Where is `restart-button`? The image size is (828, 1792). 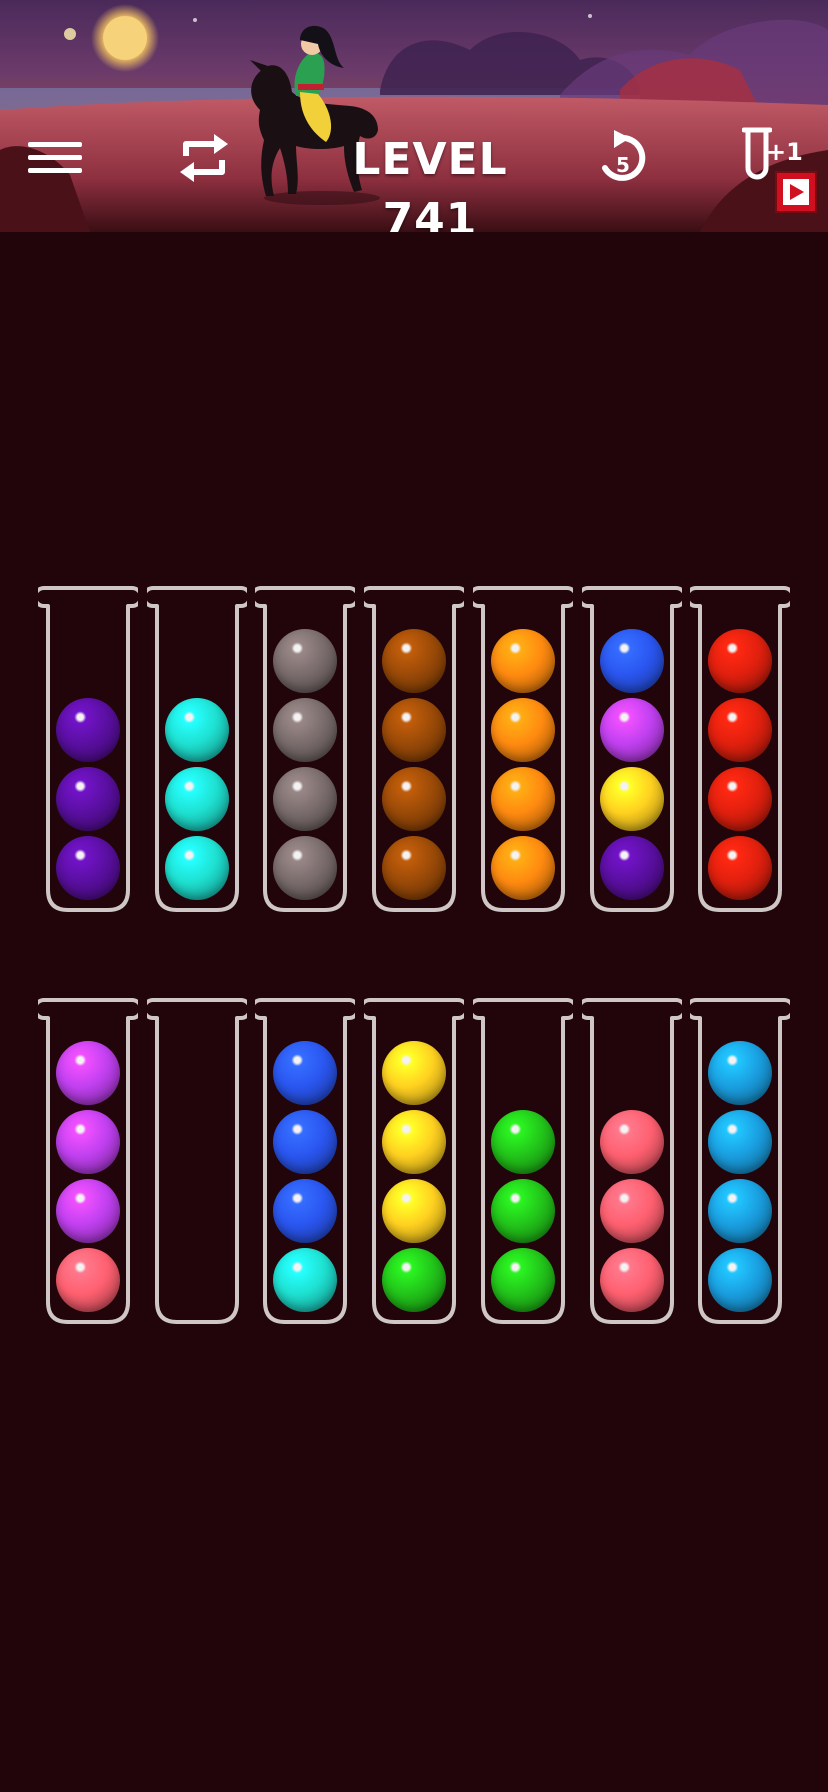
restart-button is located at coordinates (204, 158).